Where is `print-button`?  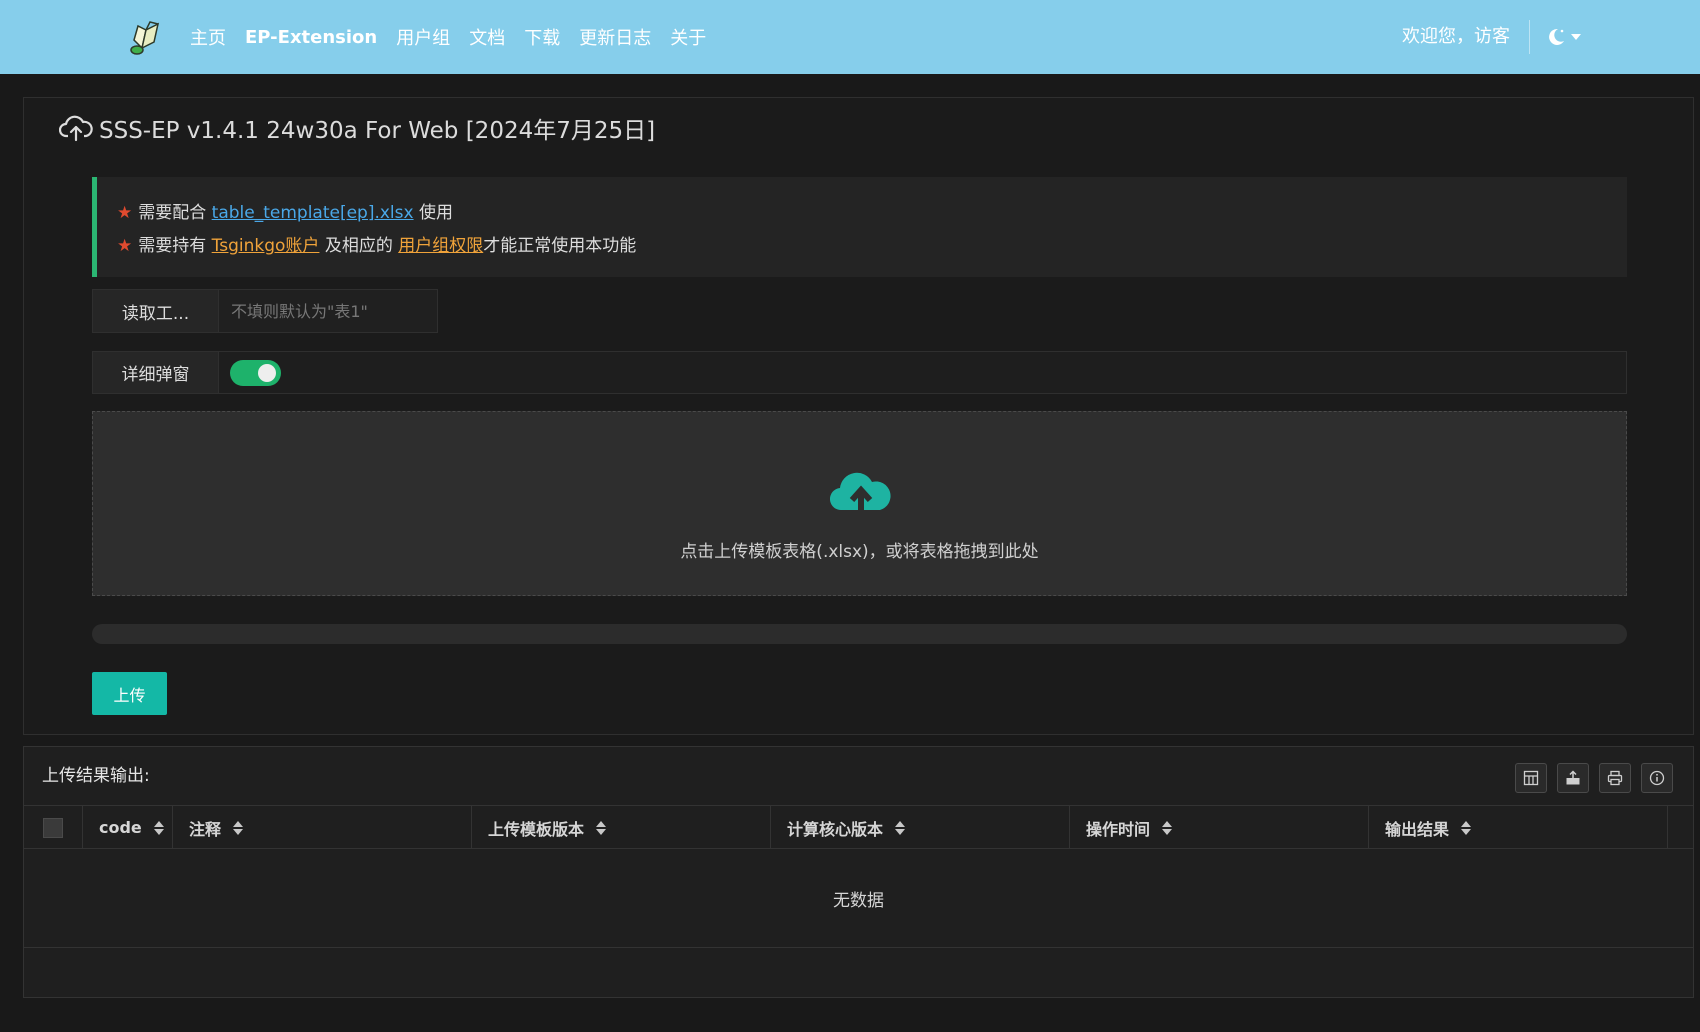 print-button is located at coordinates (1615, 778).